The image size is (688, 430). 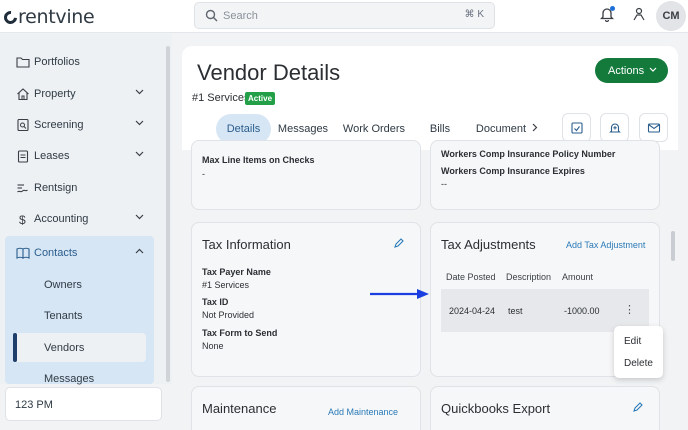 I want to click on clipboard-icon, so click(x=23, y=156).